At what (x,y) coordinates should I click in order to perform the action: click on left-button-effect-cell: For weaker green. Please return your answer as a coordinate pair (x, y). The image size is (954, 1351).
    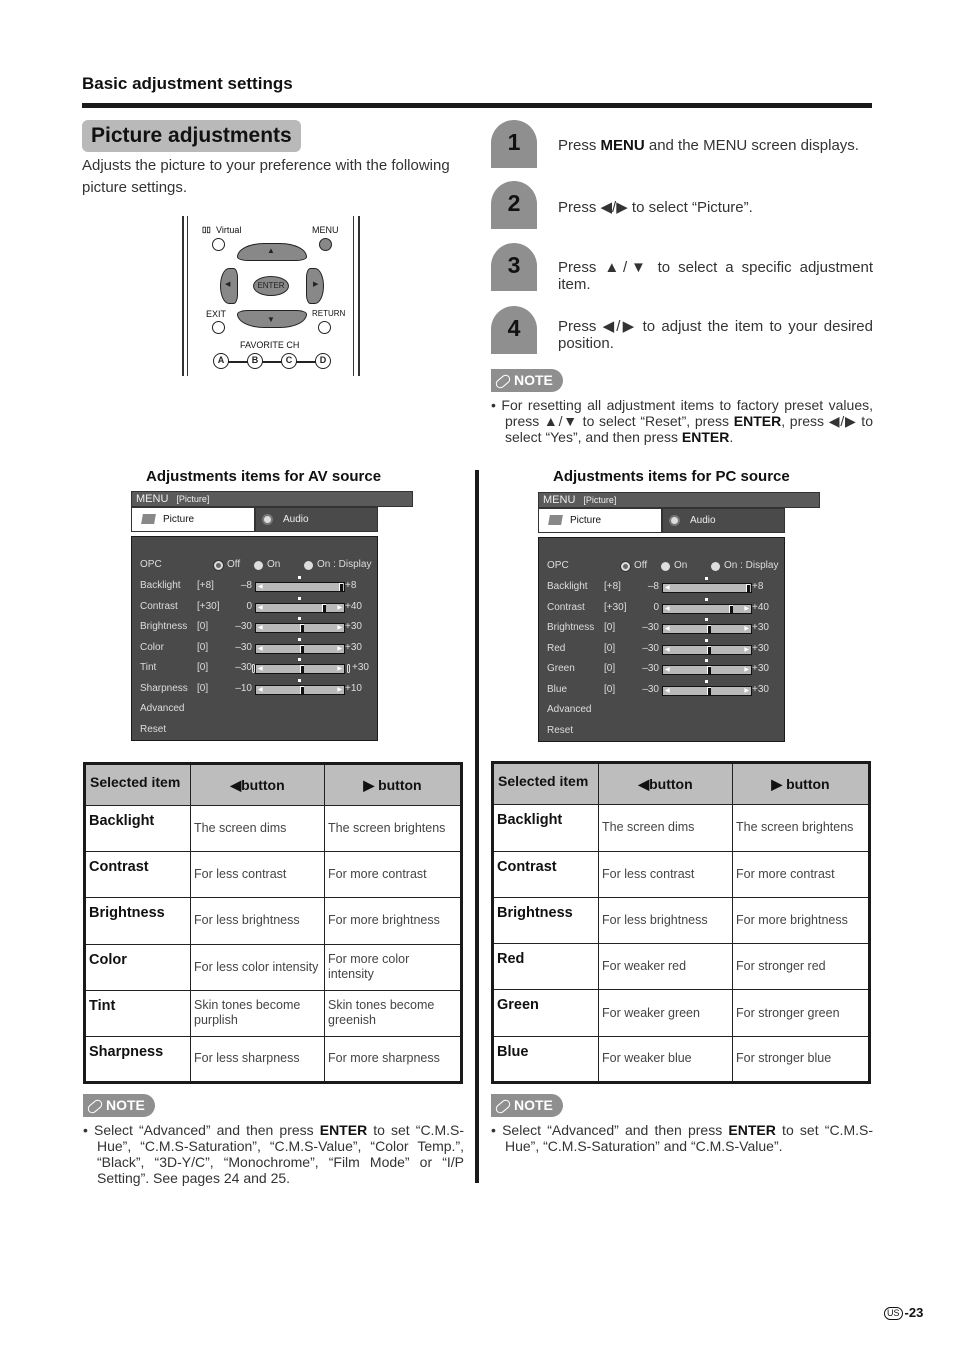
    Looking at the image, I should click on (665, 1013).